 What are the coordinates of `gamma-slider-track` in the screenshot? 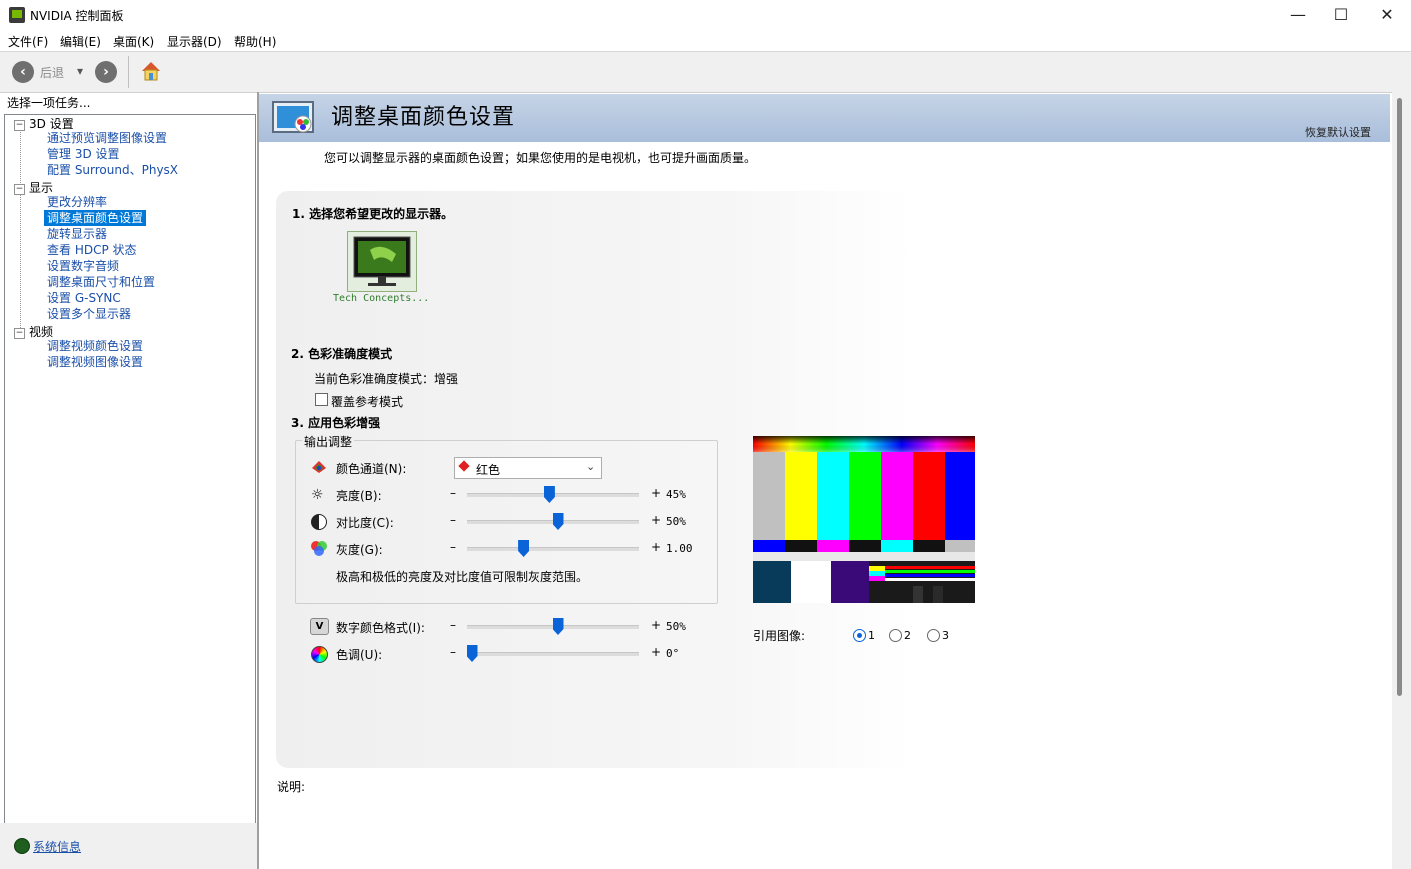 It's located at (553, 549).